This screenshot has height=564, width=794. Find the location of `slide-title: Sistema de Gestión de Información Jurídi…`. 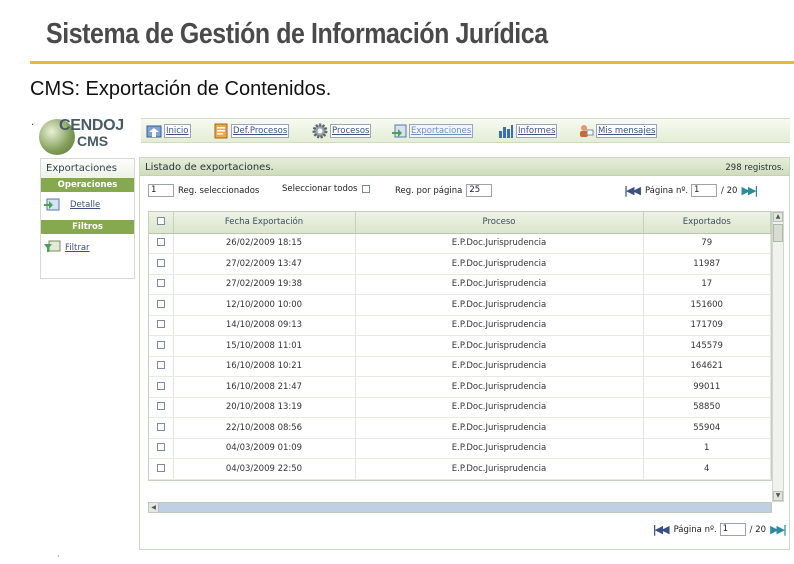

slide-title: Sistema de Gestión de Información Jurídi… is located at coordinates (297, 34).